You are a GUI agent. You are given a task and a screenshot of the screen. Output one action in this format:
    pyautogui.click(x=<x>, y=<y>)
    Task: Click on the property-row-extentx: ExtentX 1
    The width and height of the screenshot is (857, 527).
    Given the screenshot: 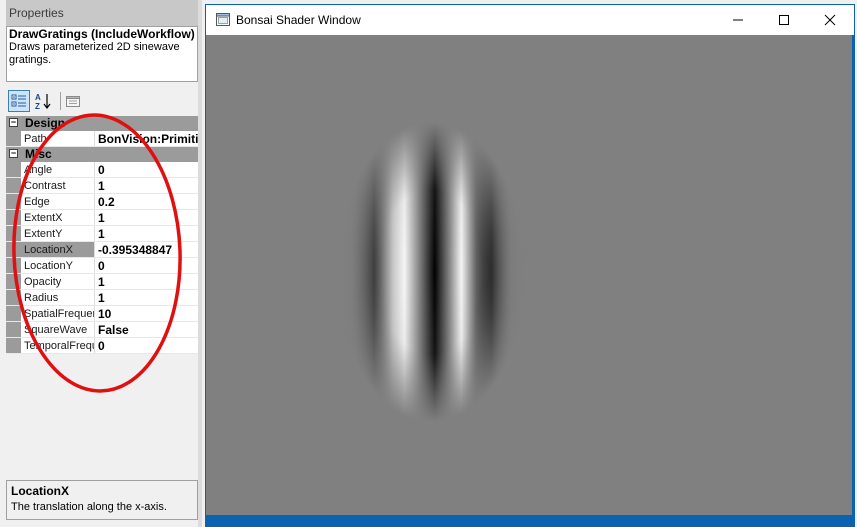 What is the action you would take?
    pyautogui.click(x=102, y=218)
    